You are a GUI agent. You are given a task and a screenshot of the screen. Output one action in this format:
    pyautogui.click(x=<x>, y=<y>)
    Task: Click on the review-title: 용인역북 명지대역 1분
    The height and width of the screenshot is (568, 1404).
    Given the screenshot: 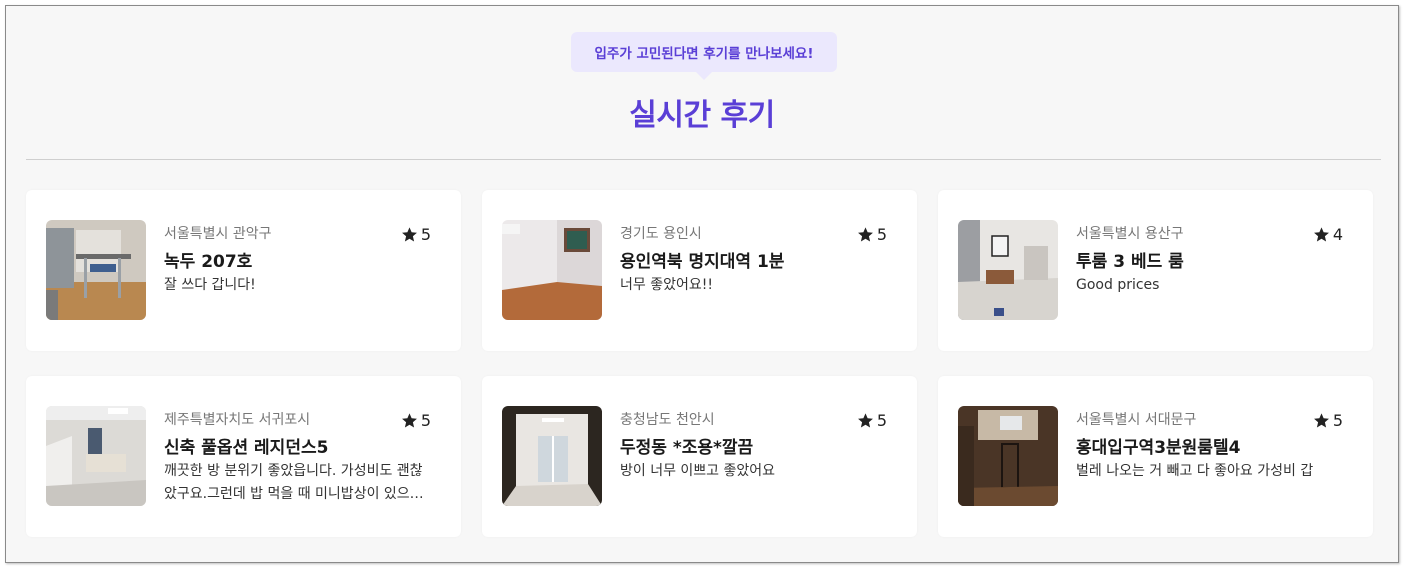 What is the action you would take?
    pyautogui.click(x=755, y=259)
    